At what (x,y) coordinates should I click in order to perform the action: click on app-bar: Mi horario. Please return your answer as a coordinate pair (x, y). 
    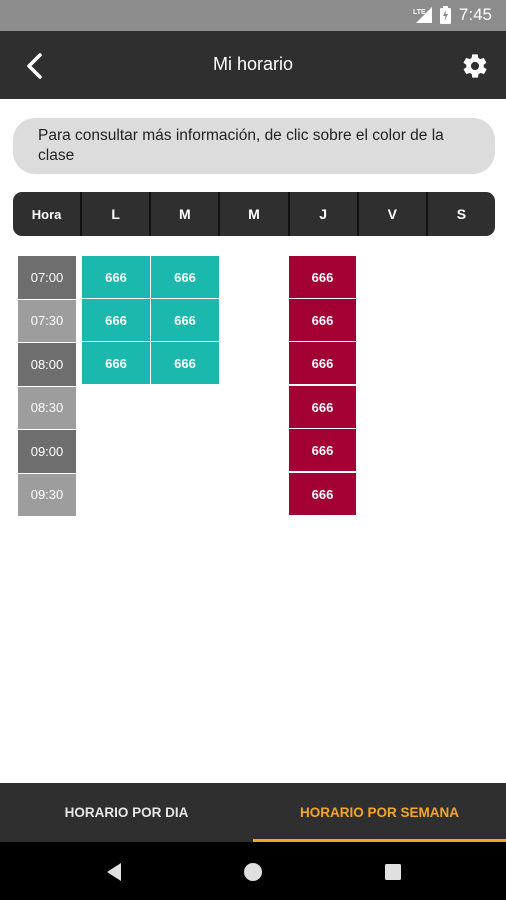
    Looking at the image, I should click on (253, 65).